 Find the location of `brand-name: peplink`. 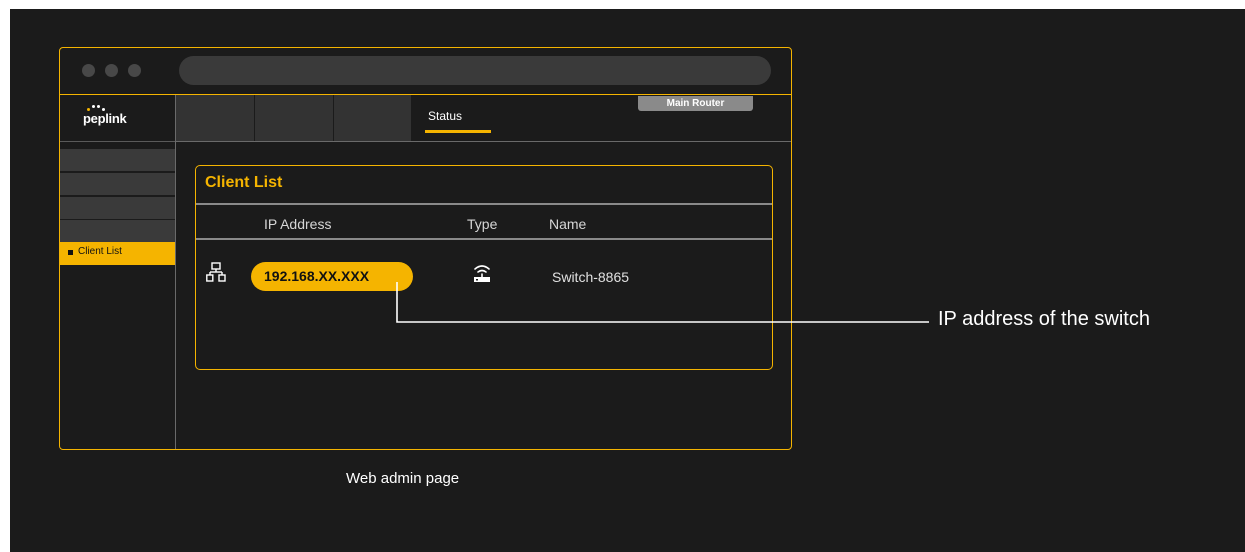

brand-name: peplink is located at coordinates (105, 118).